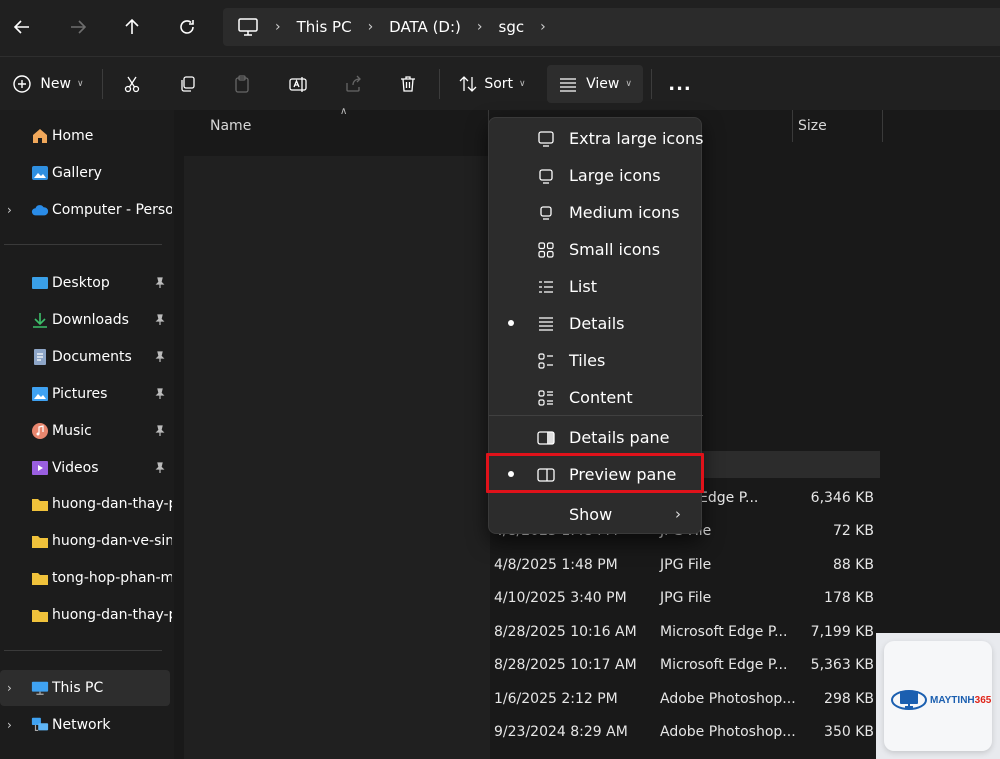 The image size is (1000, 759). Describe the element at coordinates (595, 473) in the screenshot. I see `preview-pane-highlight-box` at that location.